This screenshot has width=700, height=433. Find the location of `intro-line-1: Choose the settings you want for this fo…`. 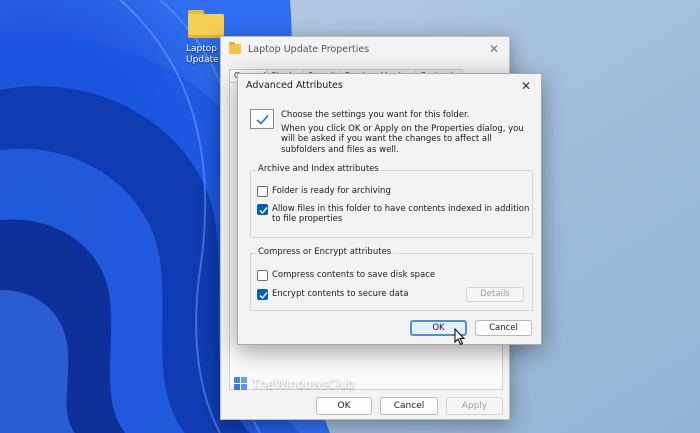

intro-line-1: Choose the settings you want for this fo… is located at coordinates (375, 115).